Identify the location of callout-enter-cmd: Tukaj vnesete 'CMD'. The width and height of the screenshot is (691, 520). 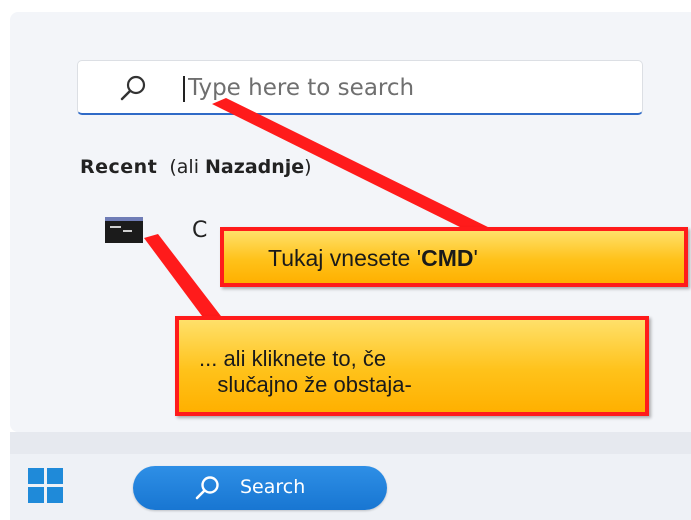
(454, 257).